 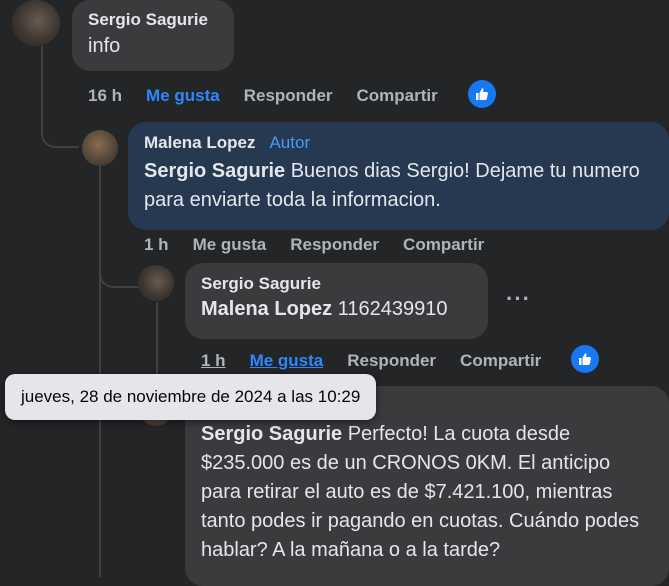 What do you see at coordinates (266, 309) in the screenshot?
I see `mention-link: Malena Lopez` at bounding box center [266, 309].